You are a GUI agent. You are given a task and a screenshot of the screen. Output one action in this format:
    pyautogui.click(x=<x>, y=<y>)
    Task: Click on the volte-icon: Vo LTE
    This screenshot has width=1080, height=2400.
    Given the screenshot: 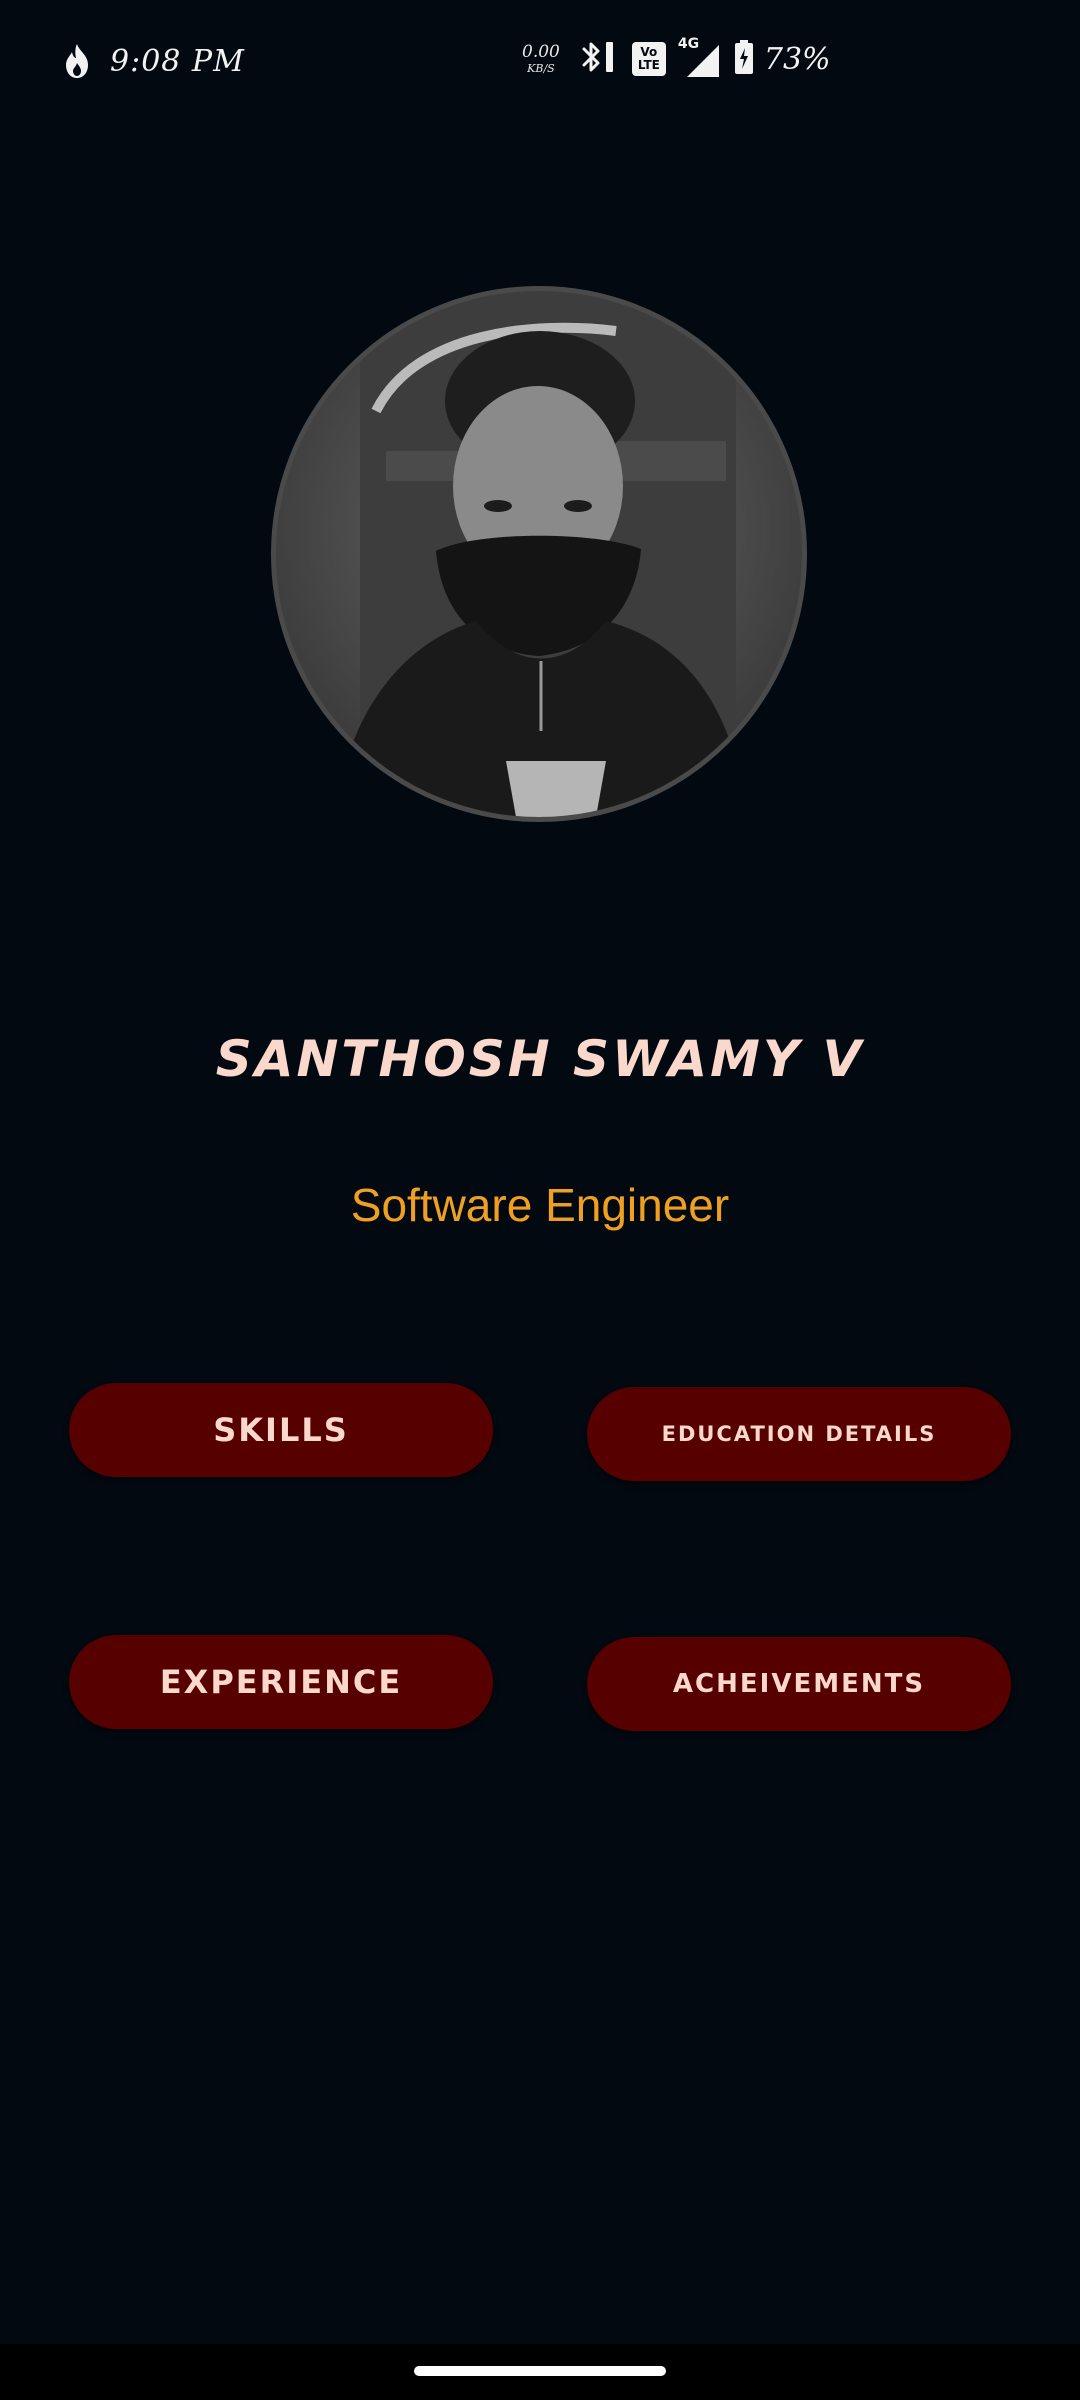 What is the action you would take?
    pyautogui.click(x=648, y=59)
    